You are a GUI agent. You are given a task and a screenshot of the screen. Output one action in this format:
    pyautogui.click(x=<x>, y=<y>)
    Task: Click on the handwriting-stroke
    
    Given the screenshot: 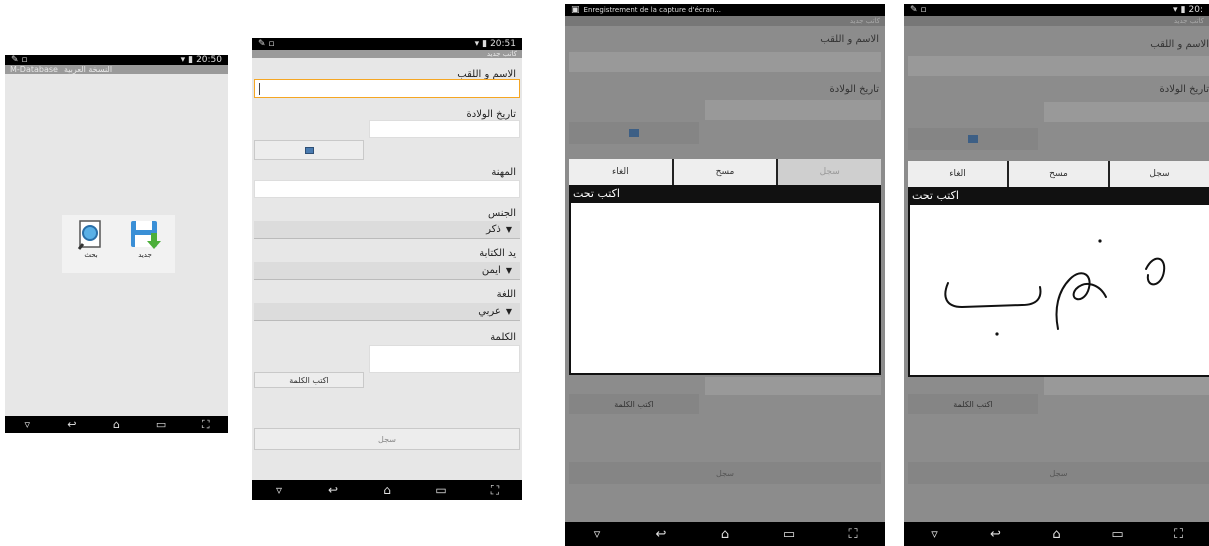 What is the action you would take?
    pyautogui.click(x=1055, y=287)
    